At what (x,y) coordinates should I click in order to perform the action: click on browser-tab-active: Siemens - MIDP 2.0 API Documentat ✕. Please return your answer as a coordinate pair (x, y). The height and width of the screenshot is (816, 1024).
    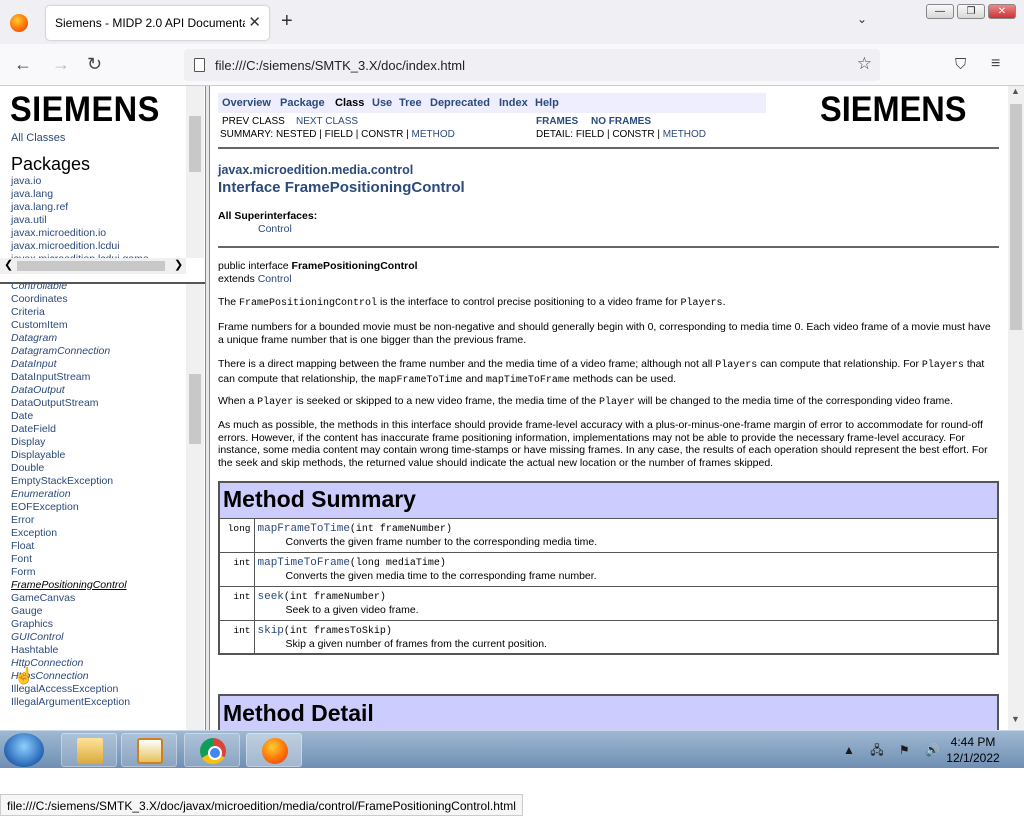
    Looking at the image, I should click on (157, 23).